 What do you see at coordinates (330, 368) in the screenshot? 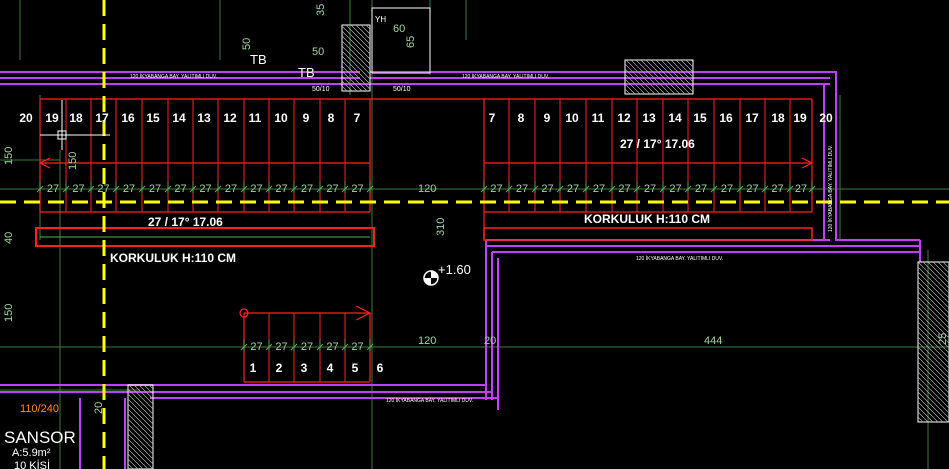
I see `step-number: 4` at bounding box center [330, 368].